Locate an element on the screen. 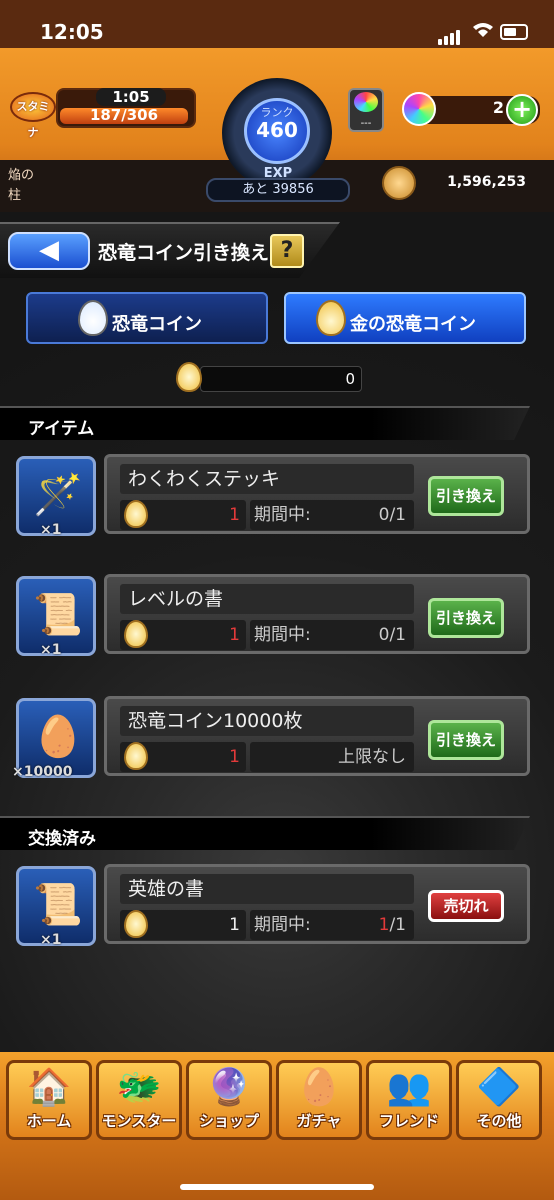  nav-home-label: ホーム is located at coordinates (49, 1121).